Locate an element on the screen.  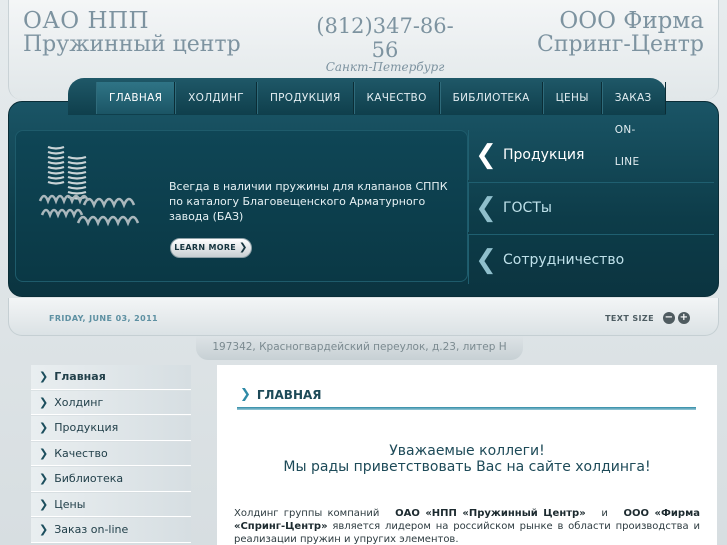
company-name-1: ОАО «НПП «Пружинный Центр» is located at coordinates (490, 513).